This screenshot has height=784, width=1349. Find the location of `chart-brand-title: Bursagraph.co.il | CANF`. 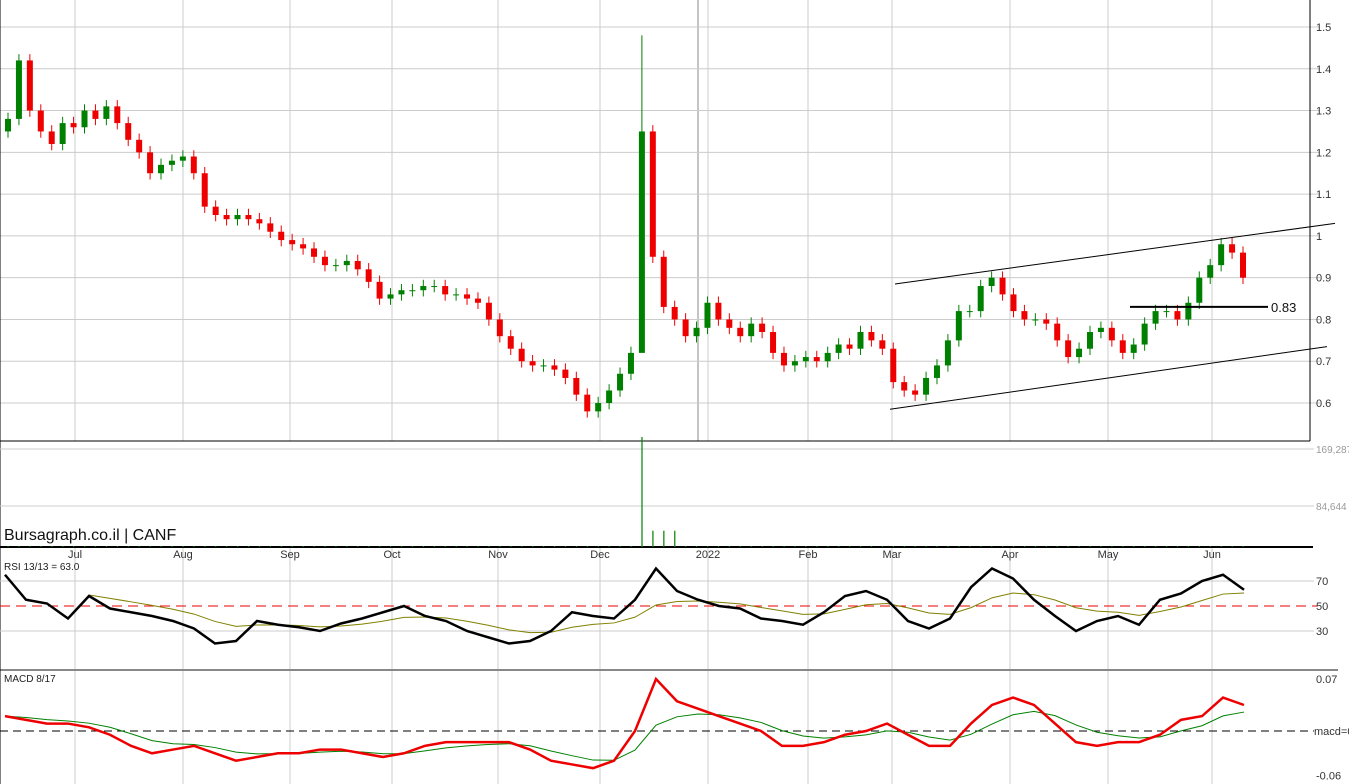

chart-brand-title: Bursagraph.co.il | CANF is located at coordinates (90, 536).